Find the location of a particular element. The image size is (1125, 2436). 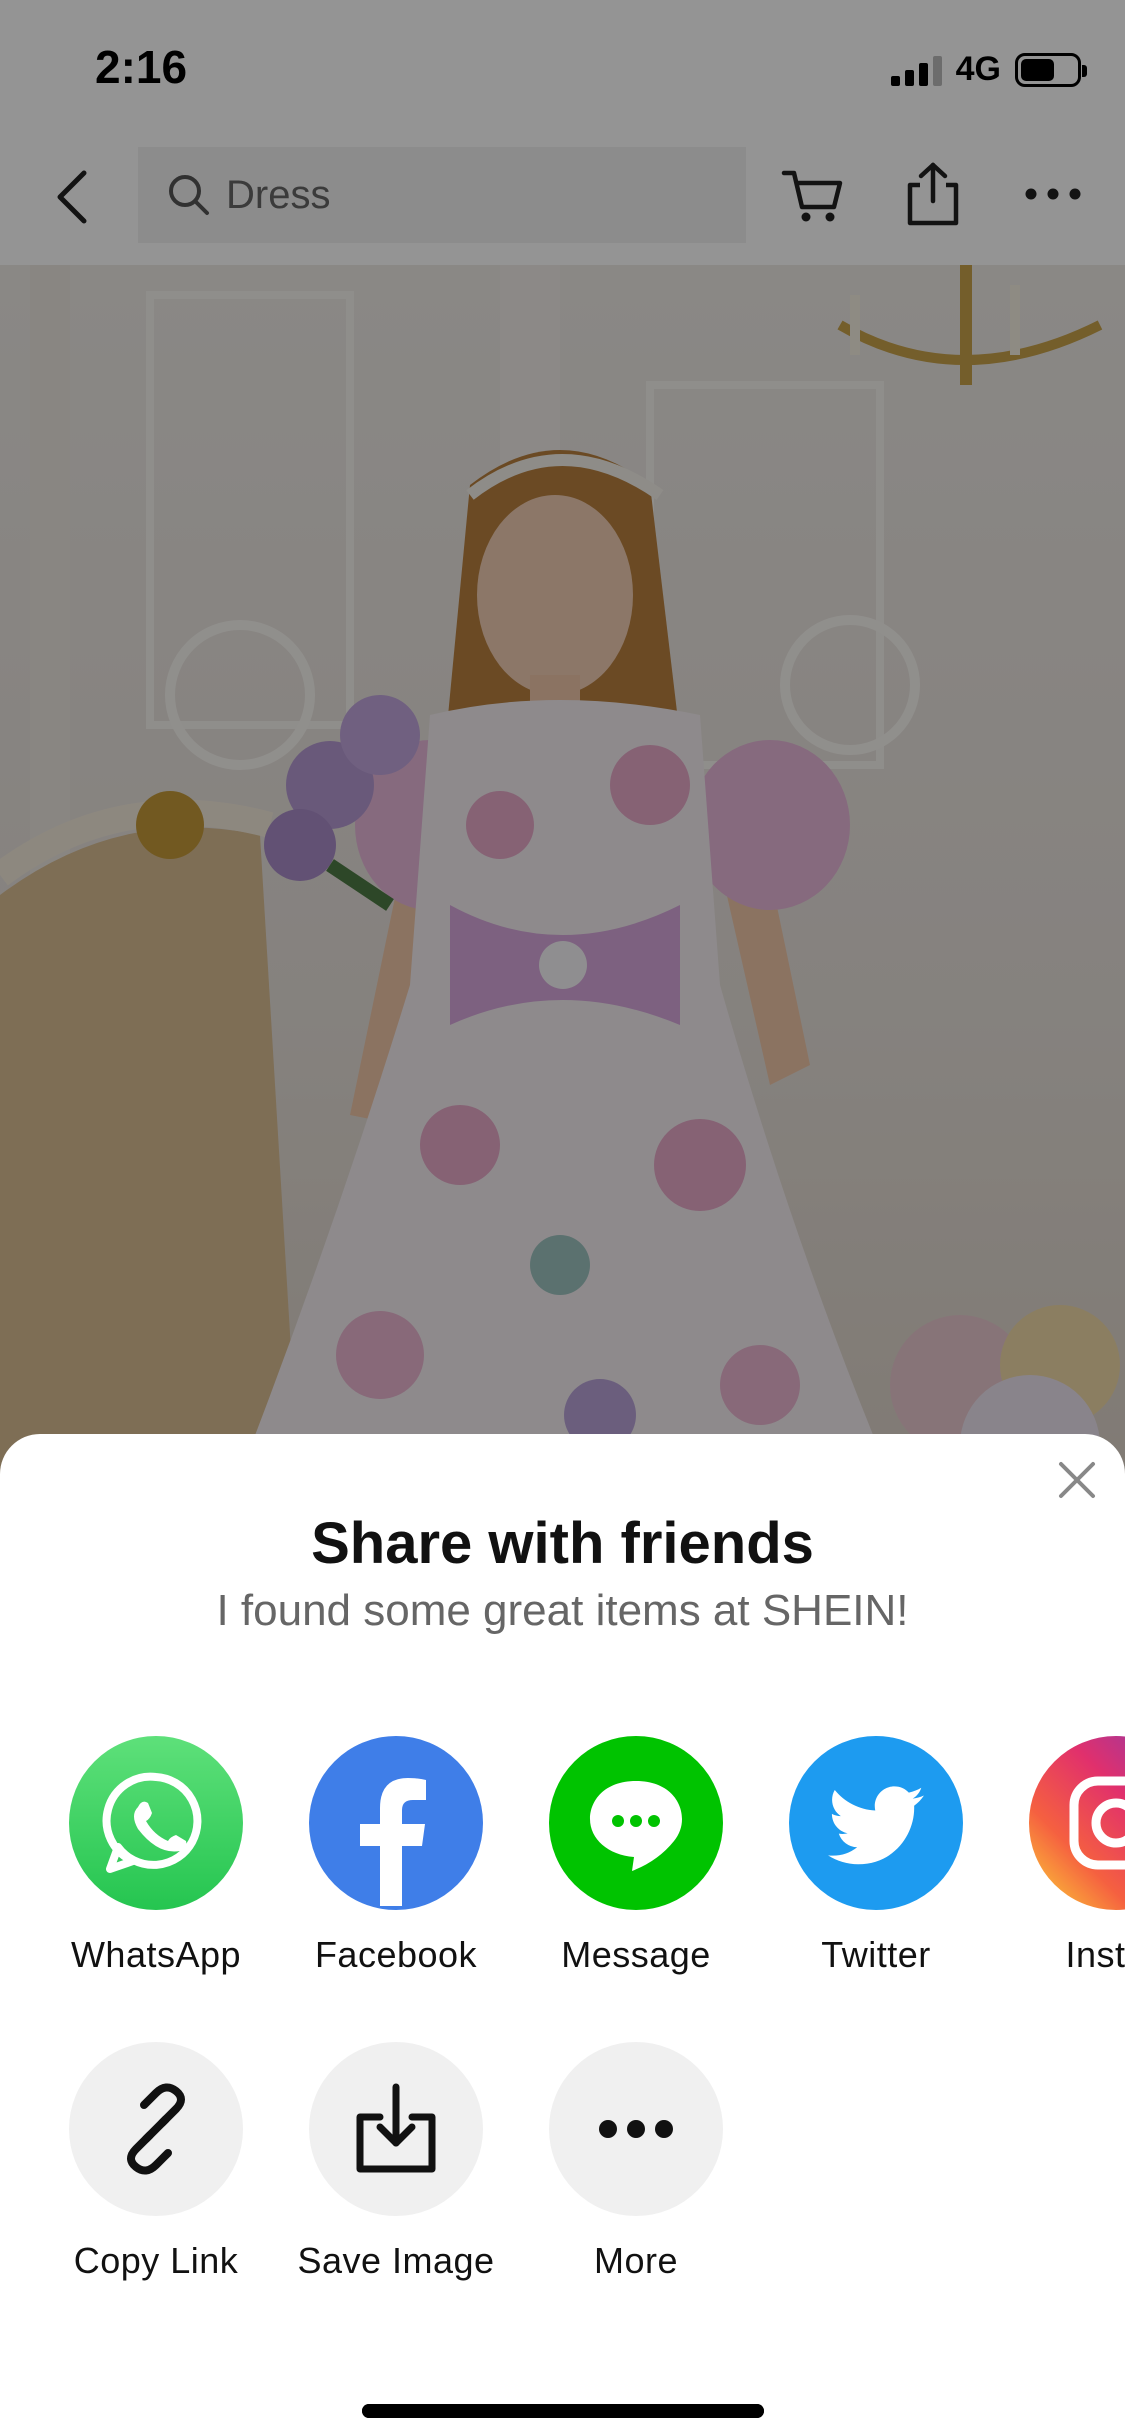

sheet-title: Share with friends is located at coordinates (562, 1543).